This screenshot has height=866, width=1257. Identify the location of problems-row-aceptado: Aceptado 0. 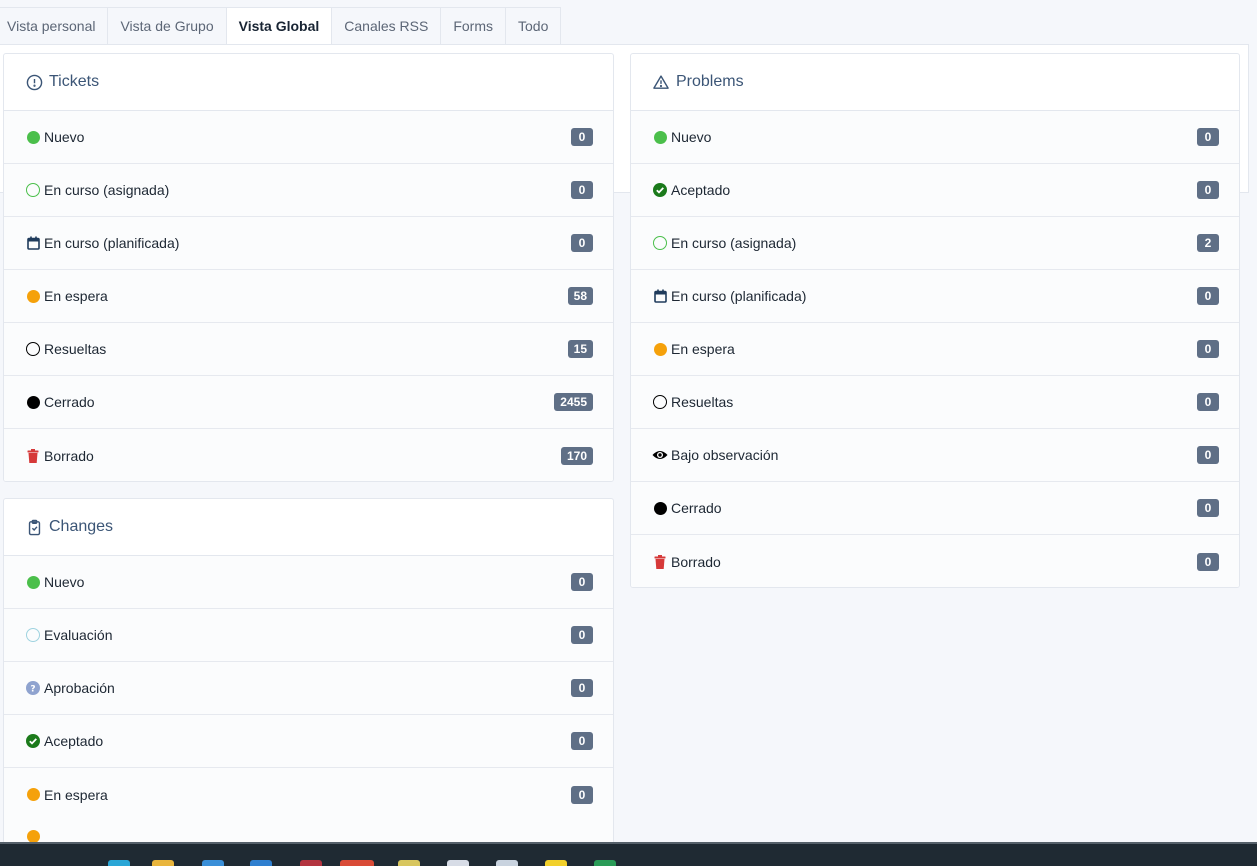
(935, 190).